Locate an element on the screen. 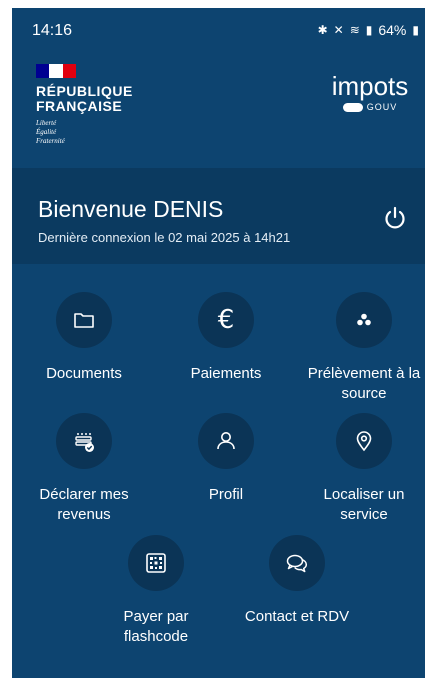 Image resolution: width=425 pixels, height=678 pixels. impots-gouv-logo: impots GOUV is located at coordinates (370, 92).